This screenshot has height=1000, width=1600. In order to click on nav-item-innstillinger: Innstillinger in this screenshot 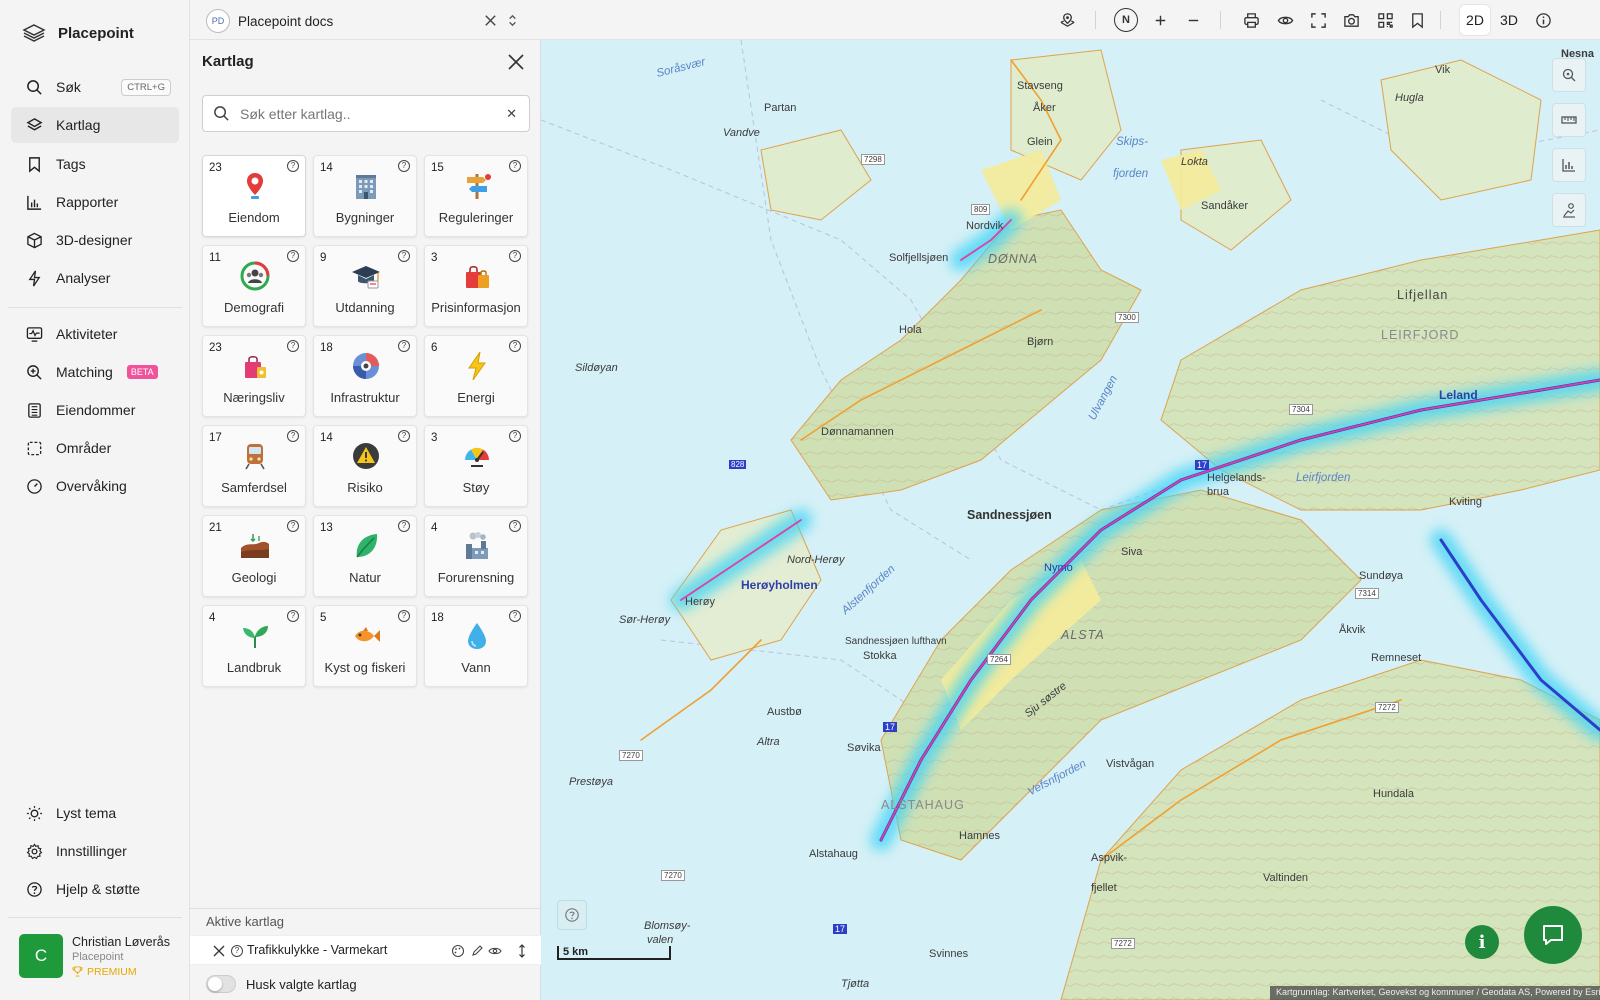, I will do `click(95, 851)`.